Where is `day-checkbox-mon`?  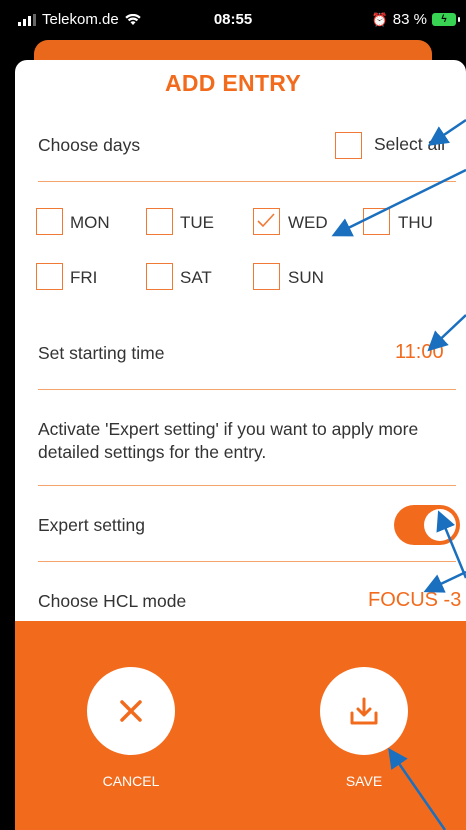
day-checkbox-mon is located at coordinates (49, 221).